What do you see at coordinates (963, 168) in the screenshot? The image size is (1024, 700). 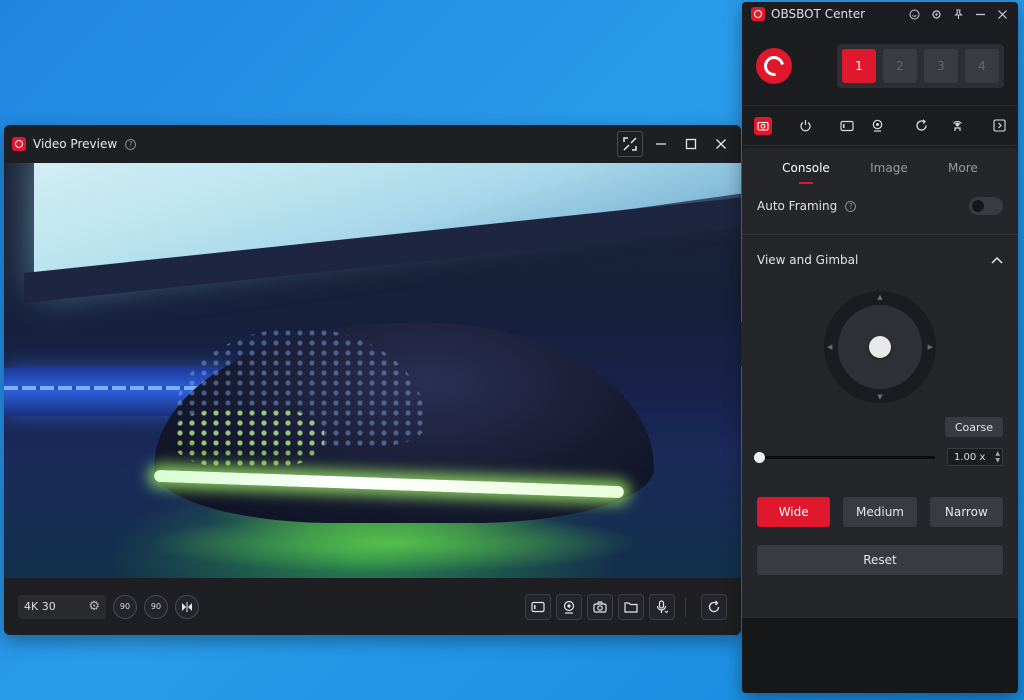 I see `tab-more: More` at bounding box center [963, 168].